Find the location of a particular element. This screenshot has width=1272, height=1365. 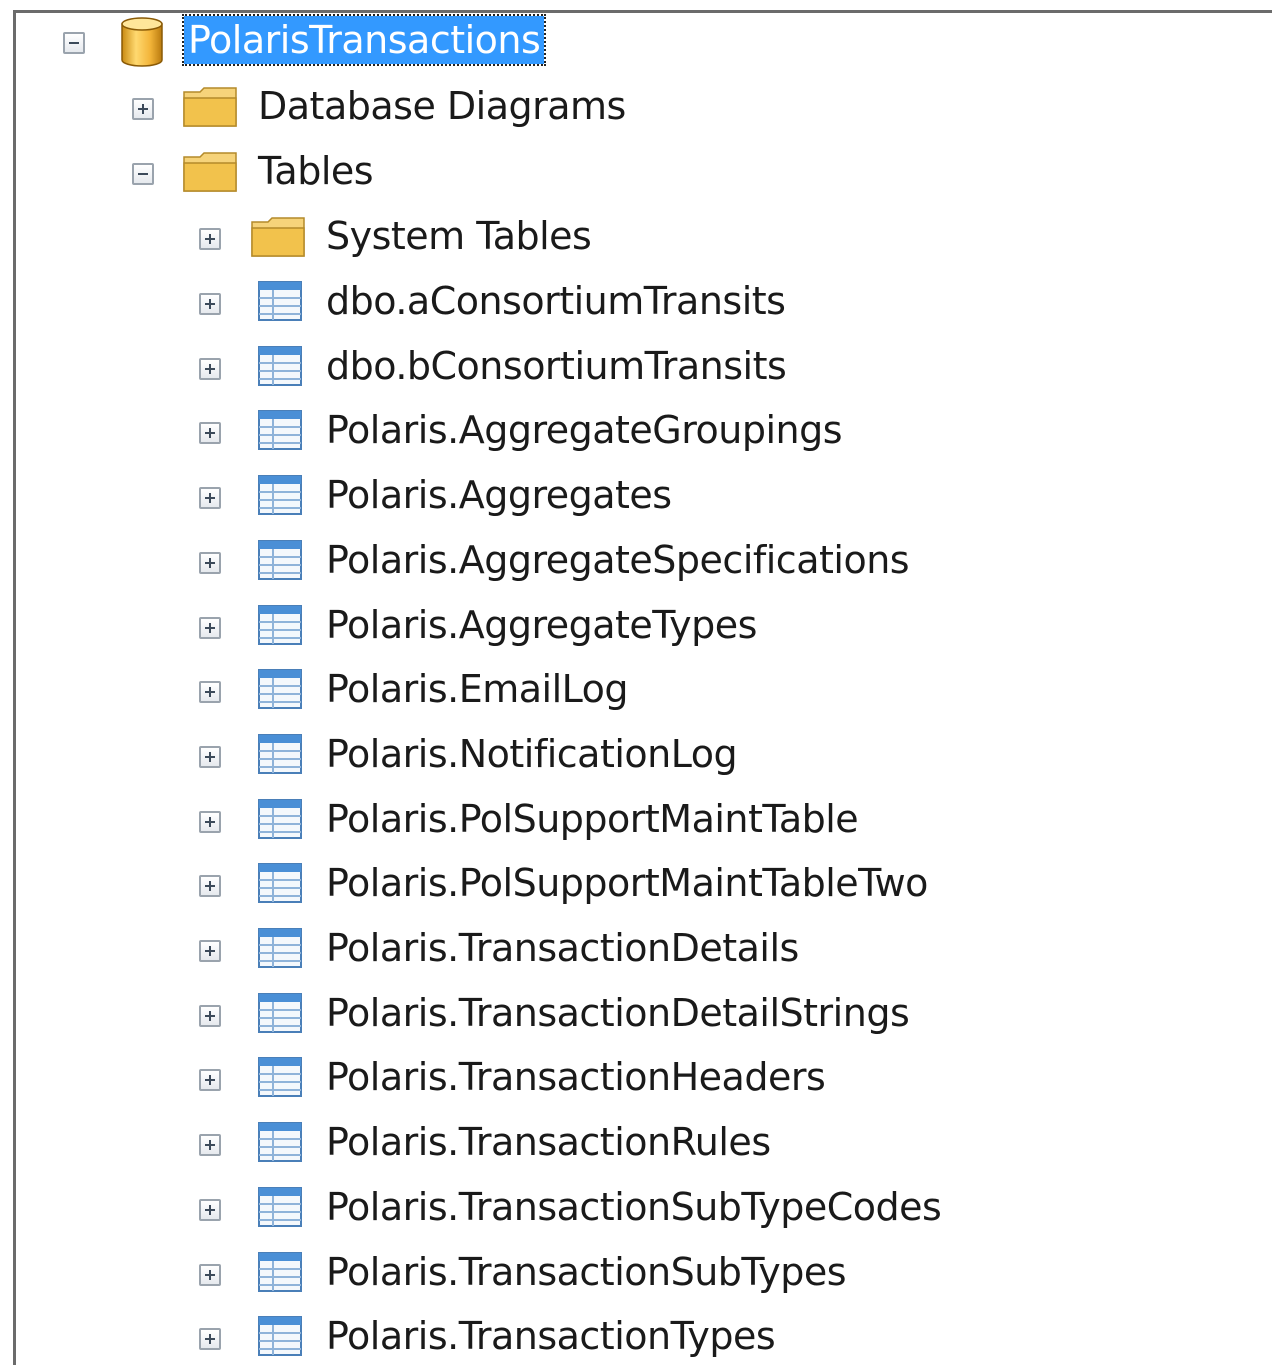

table-label: Polaris.TransactionDetails is located at coordinates (562, 948).